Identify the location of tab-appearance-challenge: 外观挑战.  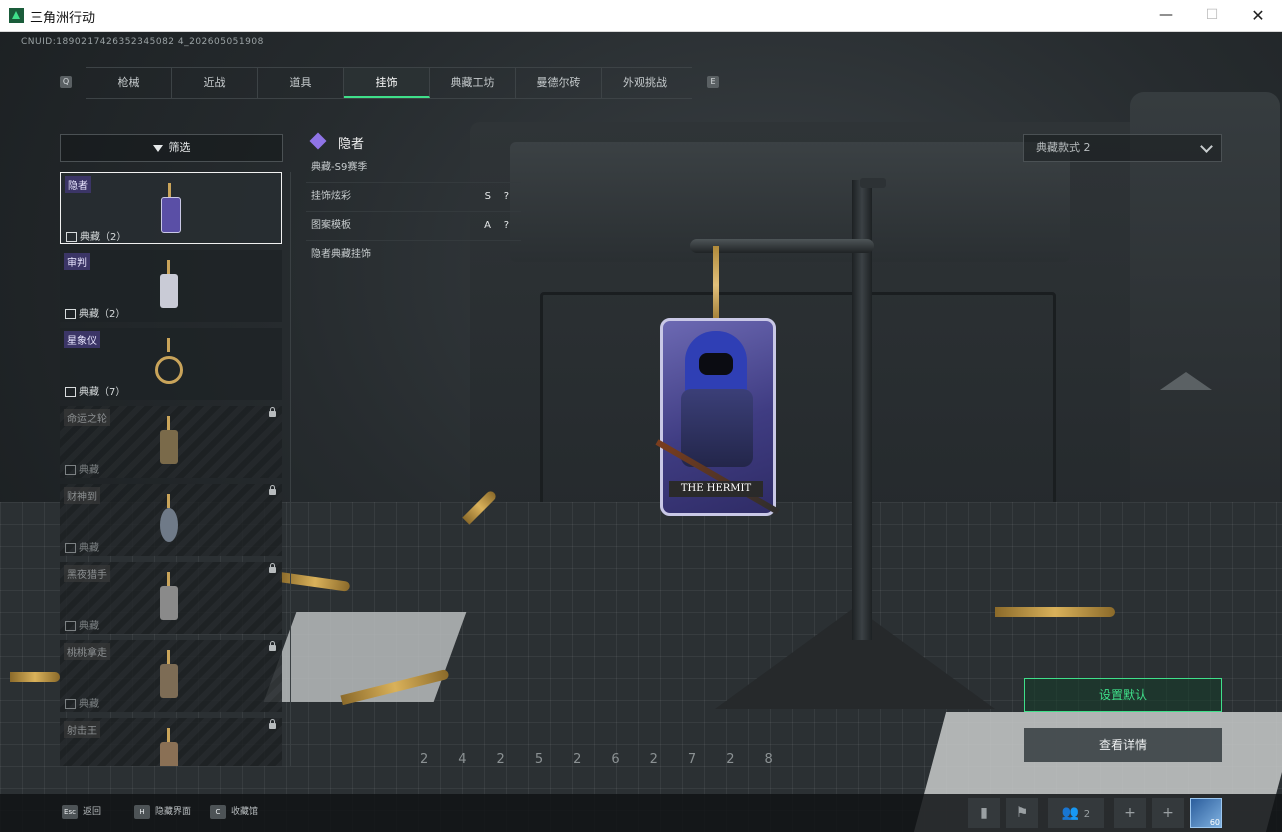
(645, 83).